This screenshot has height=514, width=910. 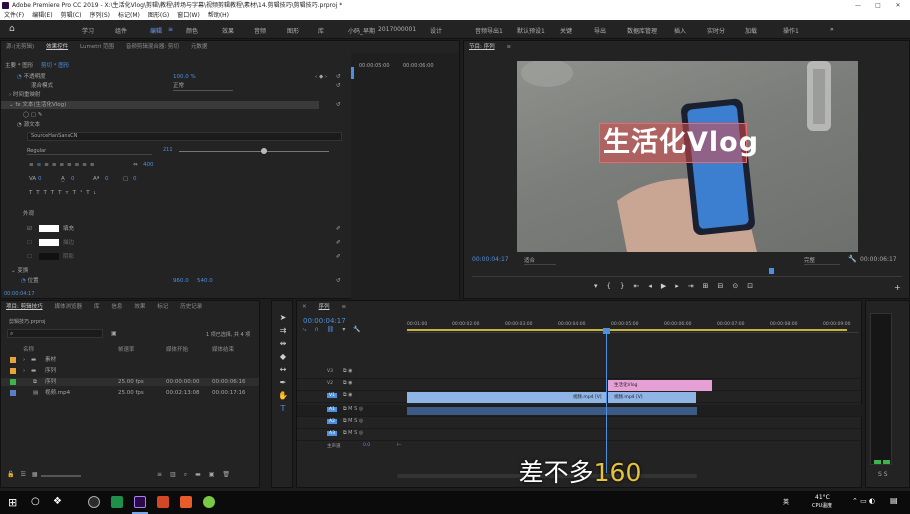 I want to click on tab-project: 项目: 剪辑技巧, so click(x=24, y=307).